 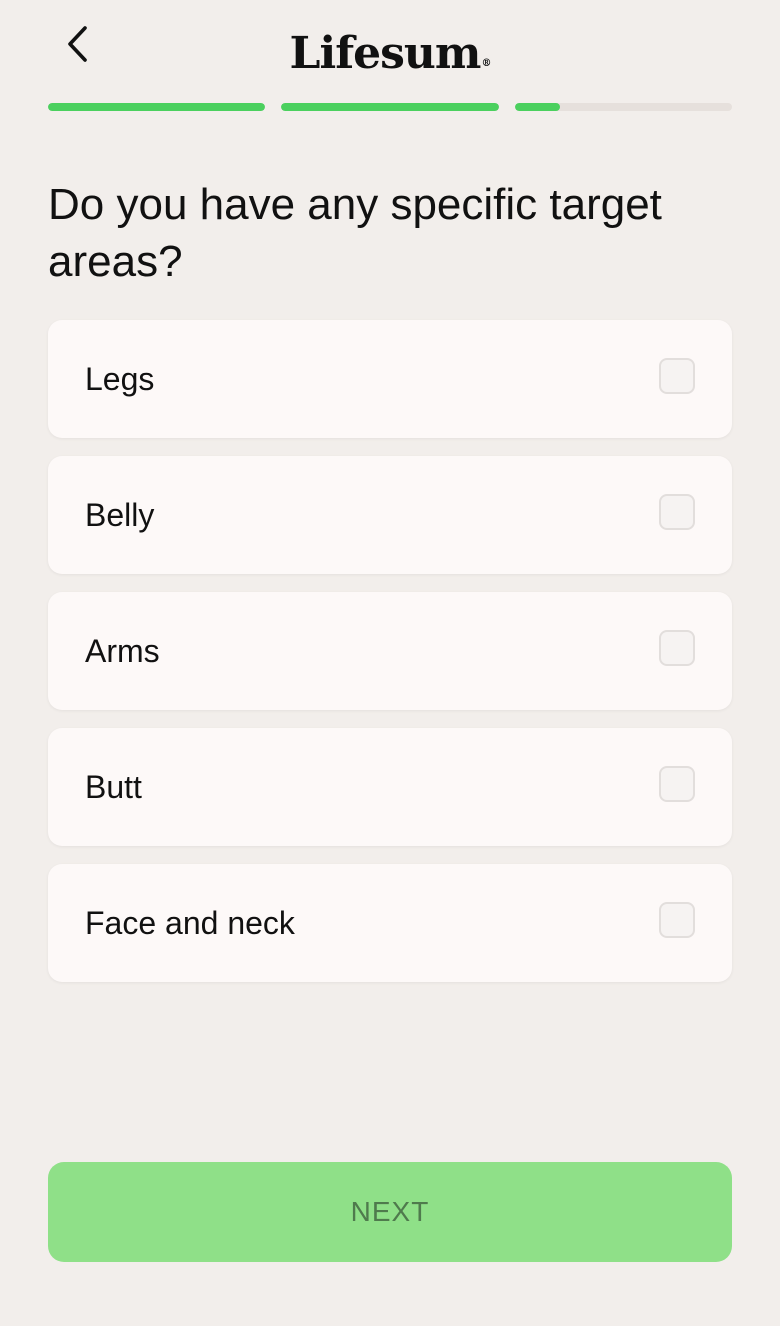 What do you see at coordinates (390, 1212) in the screenshot?
I see `next-button: NEXT` at bounding box center [390, 1212].